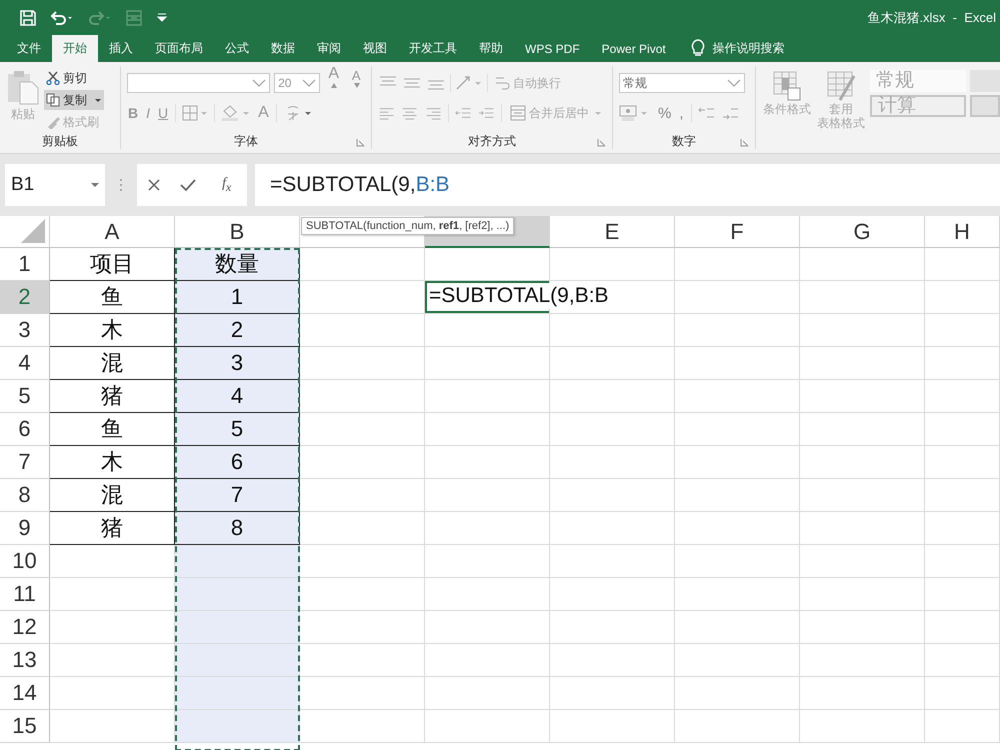 The image size is (1000, 750). Describe the element at coordinates (237, 462) in the screenshot. I see `table-cell: 6` at that location.